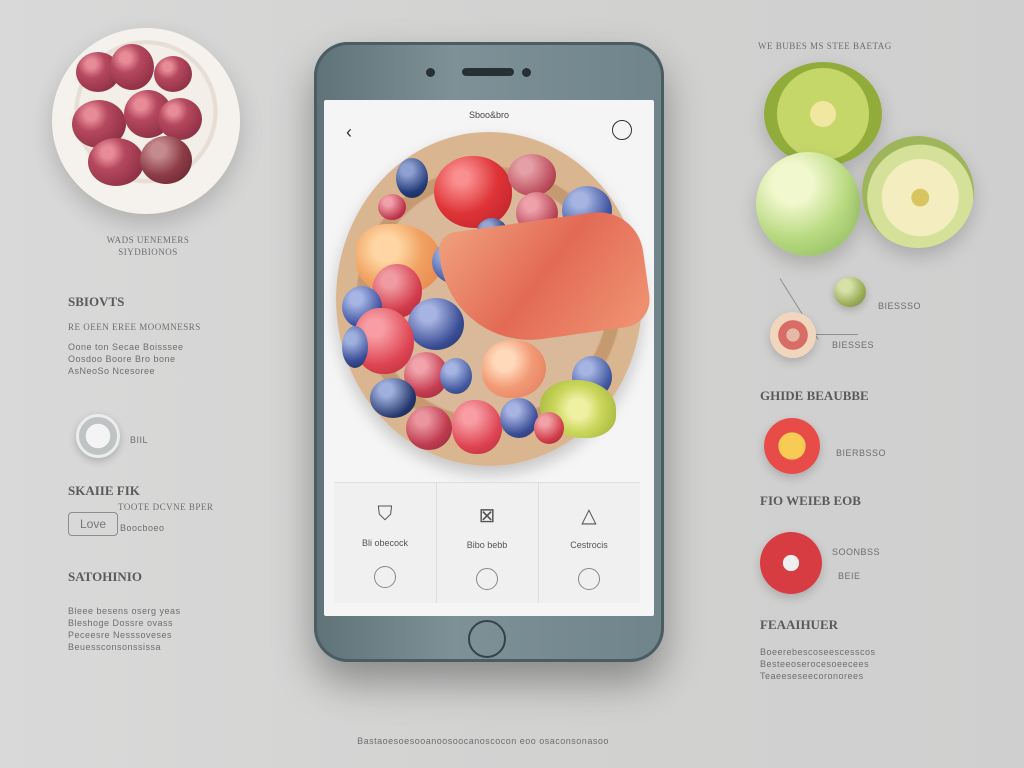 Image resolution: width=1024 pixels, height=768 pixels. What do you see at coordinates (385, 514) in the screenshot?
I see `shield-icon: ⛉` at bounding box center [385, 514].